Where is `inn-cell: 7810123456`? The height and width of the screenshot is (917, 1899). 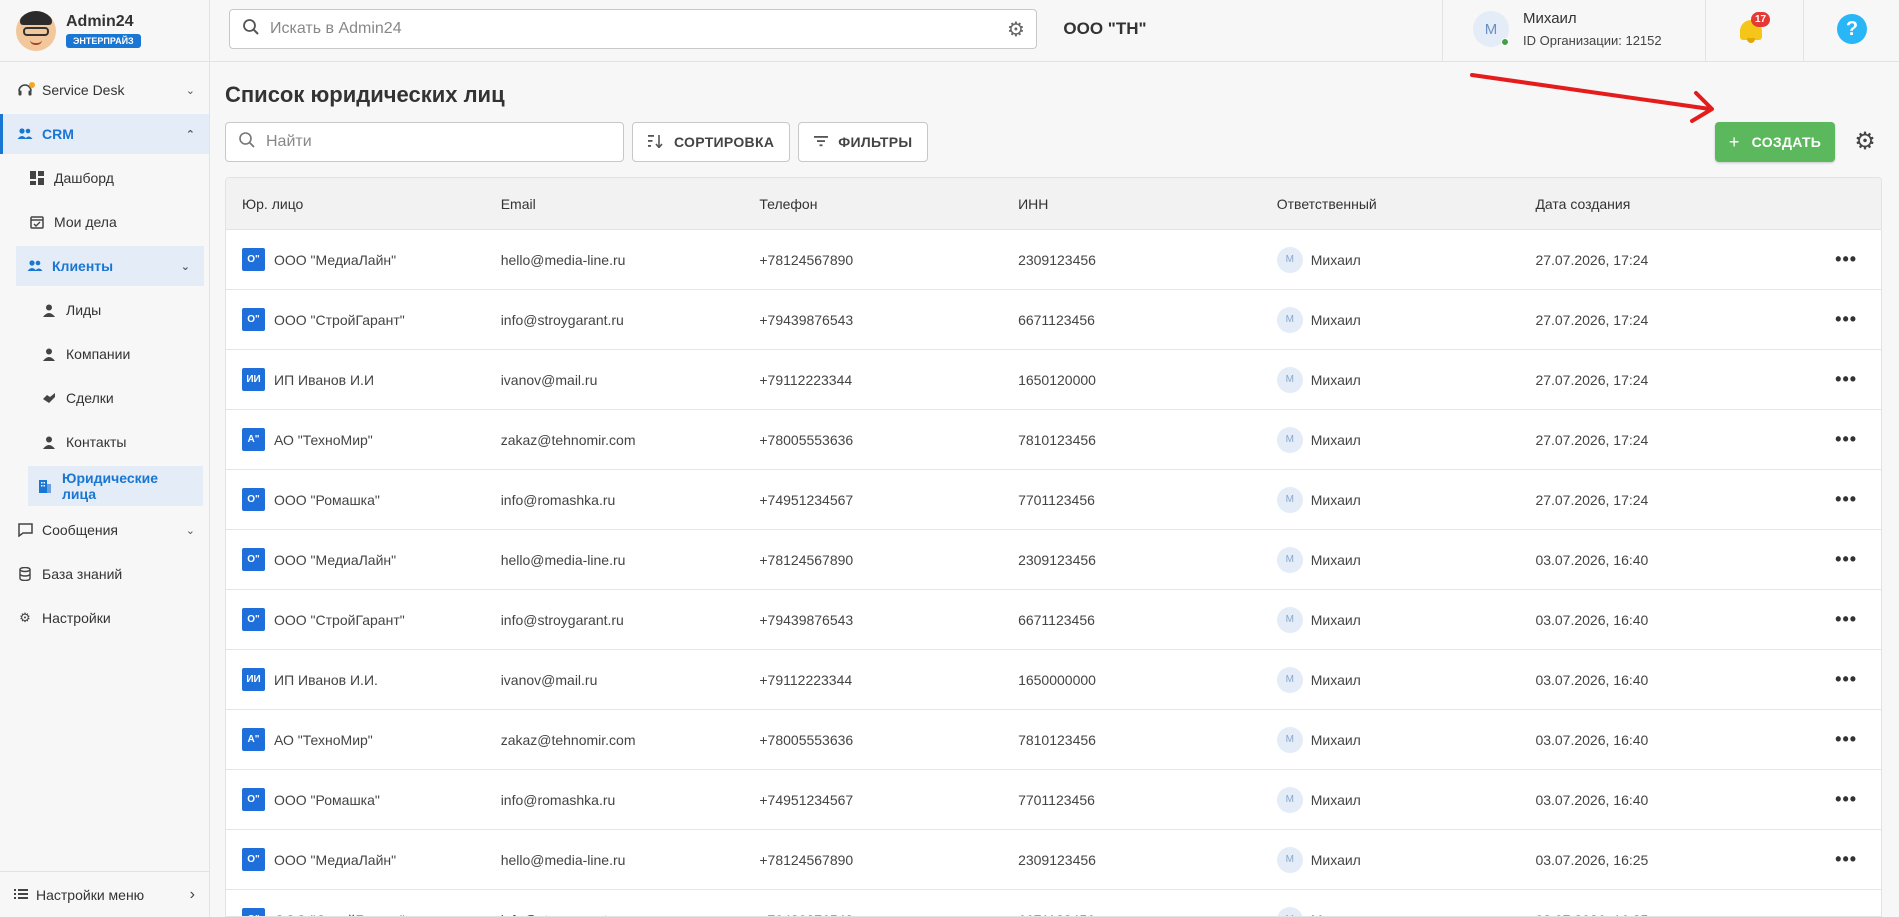 inn-cell: 7810123456 is located at coordinates (1057, 739).